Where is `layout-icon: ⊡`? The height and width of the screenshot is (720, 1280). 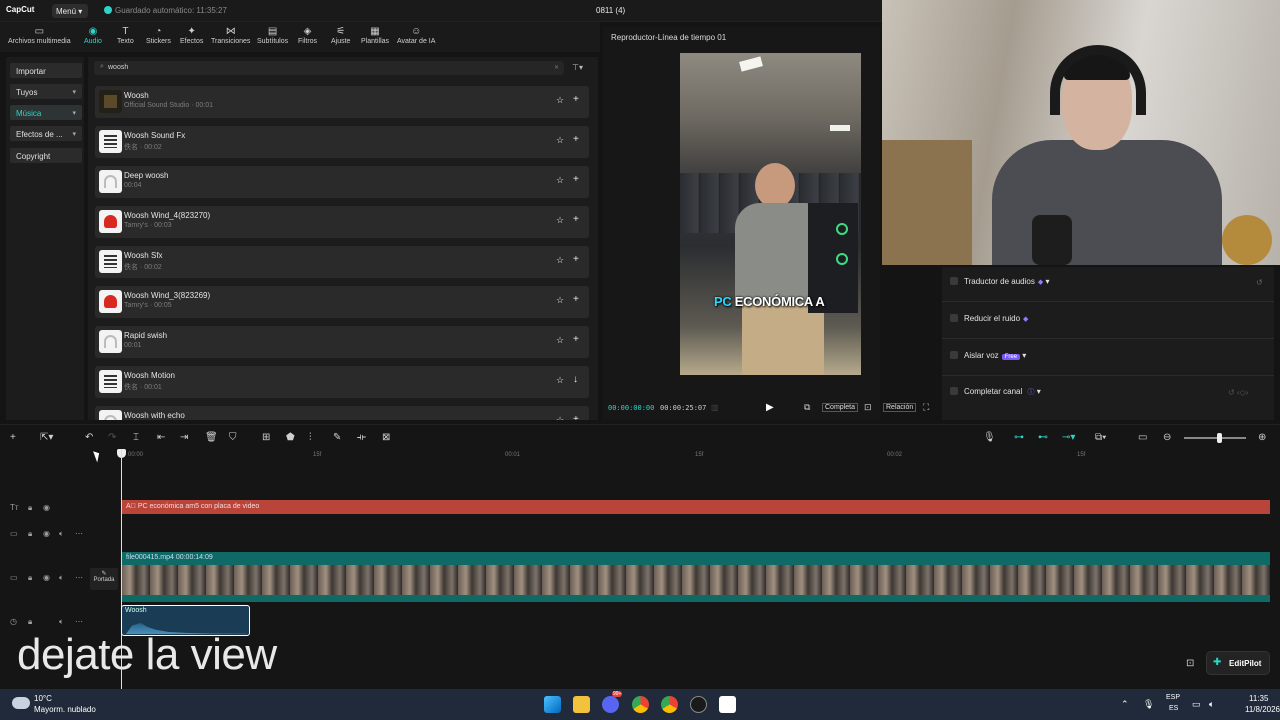
layout-icon: ⊡ is located at coordinates (1190, 663).